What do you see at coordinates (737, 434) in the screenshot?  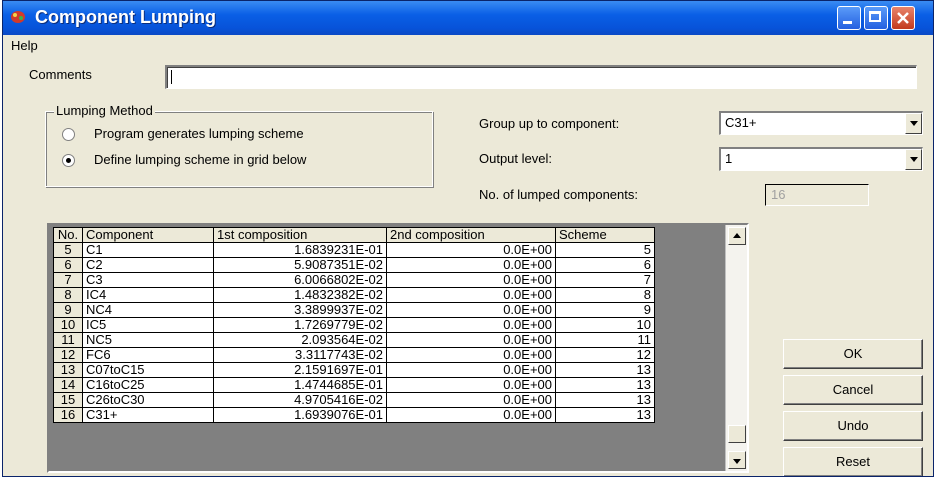 I see `scroll-thumb` at bounding box center [737, 434].